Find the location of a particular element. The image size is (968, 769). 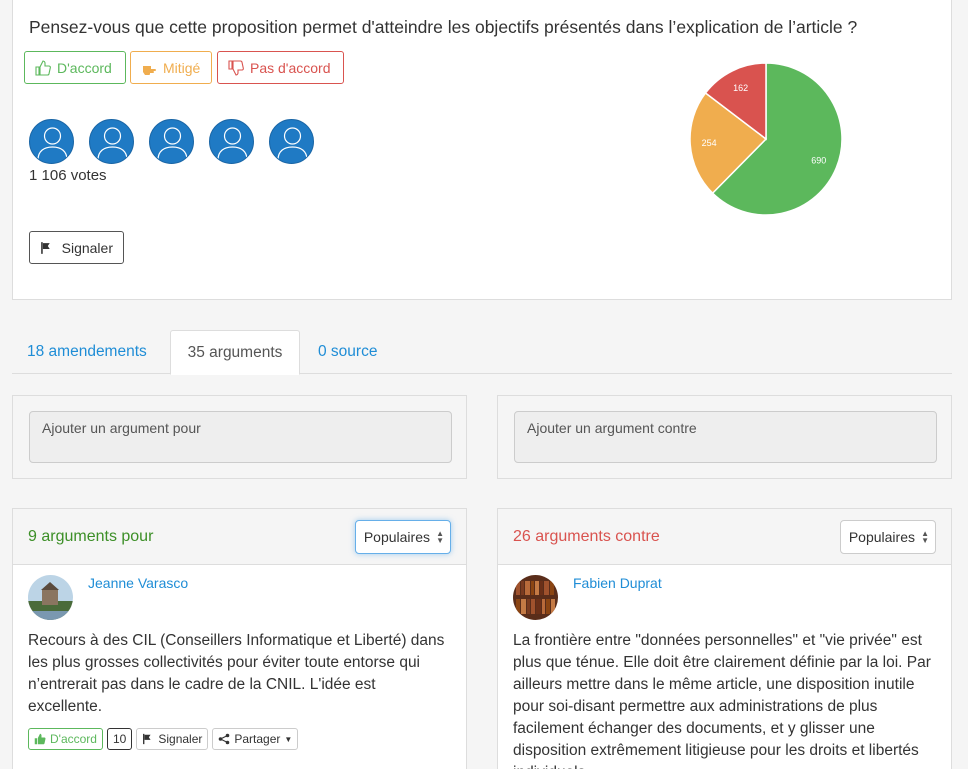

argument-share-button: Partager ▼ is located at coordinates (255, 739).